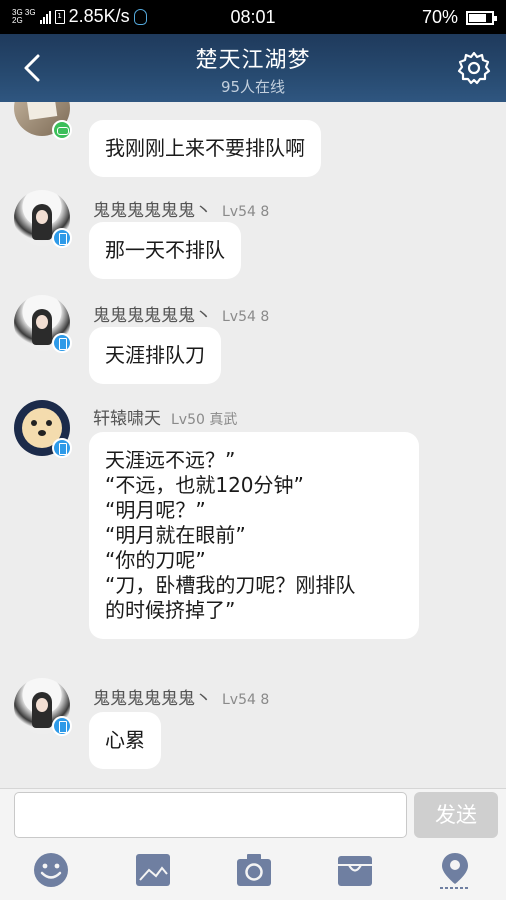 Image resolution: width=506 pixels, height=900 pixels. I want to click on sender-line: 轩辕啸天 Lv50 真武, so click(165, 416).